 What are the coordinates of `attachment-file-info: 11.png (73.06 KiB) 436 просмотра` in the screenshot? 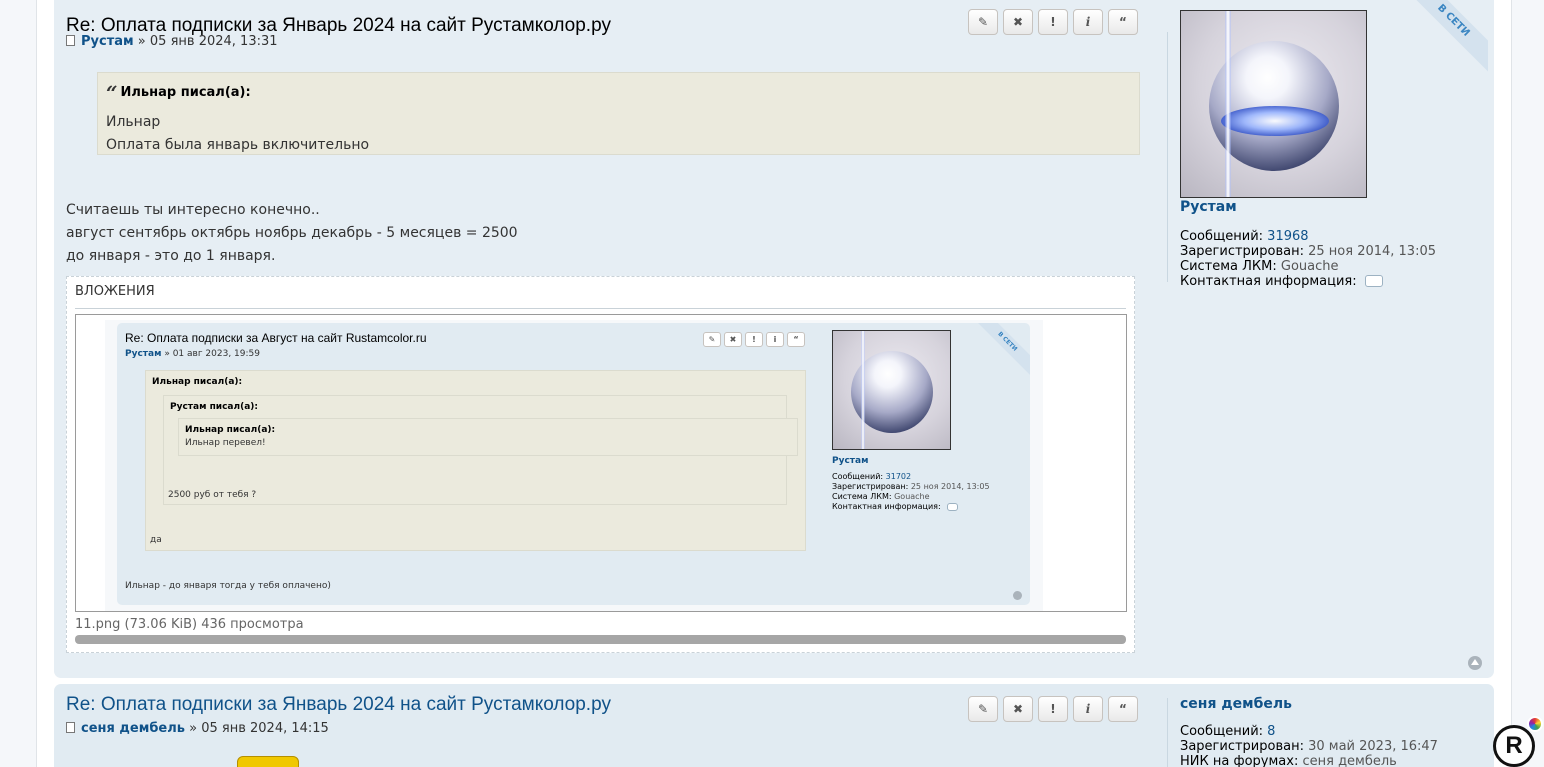 It's located at (189, 624).